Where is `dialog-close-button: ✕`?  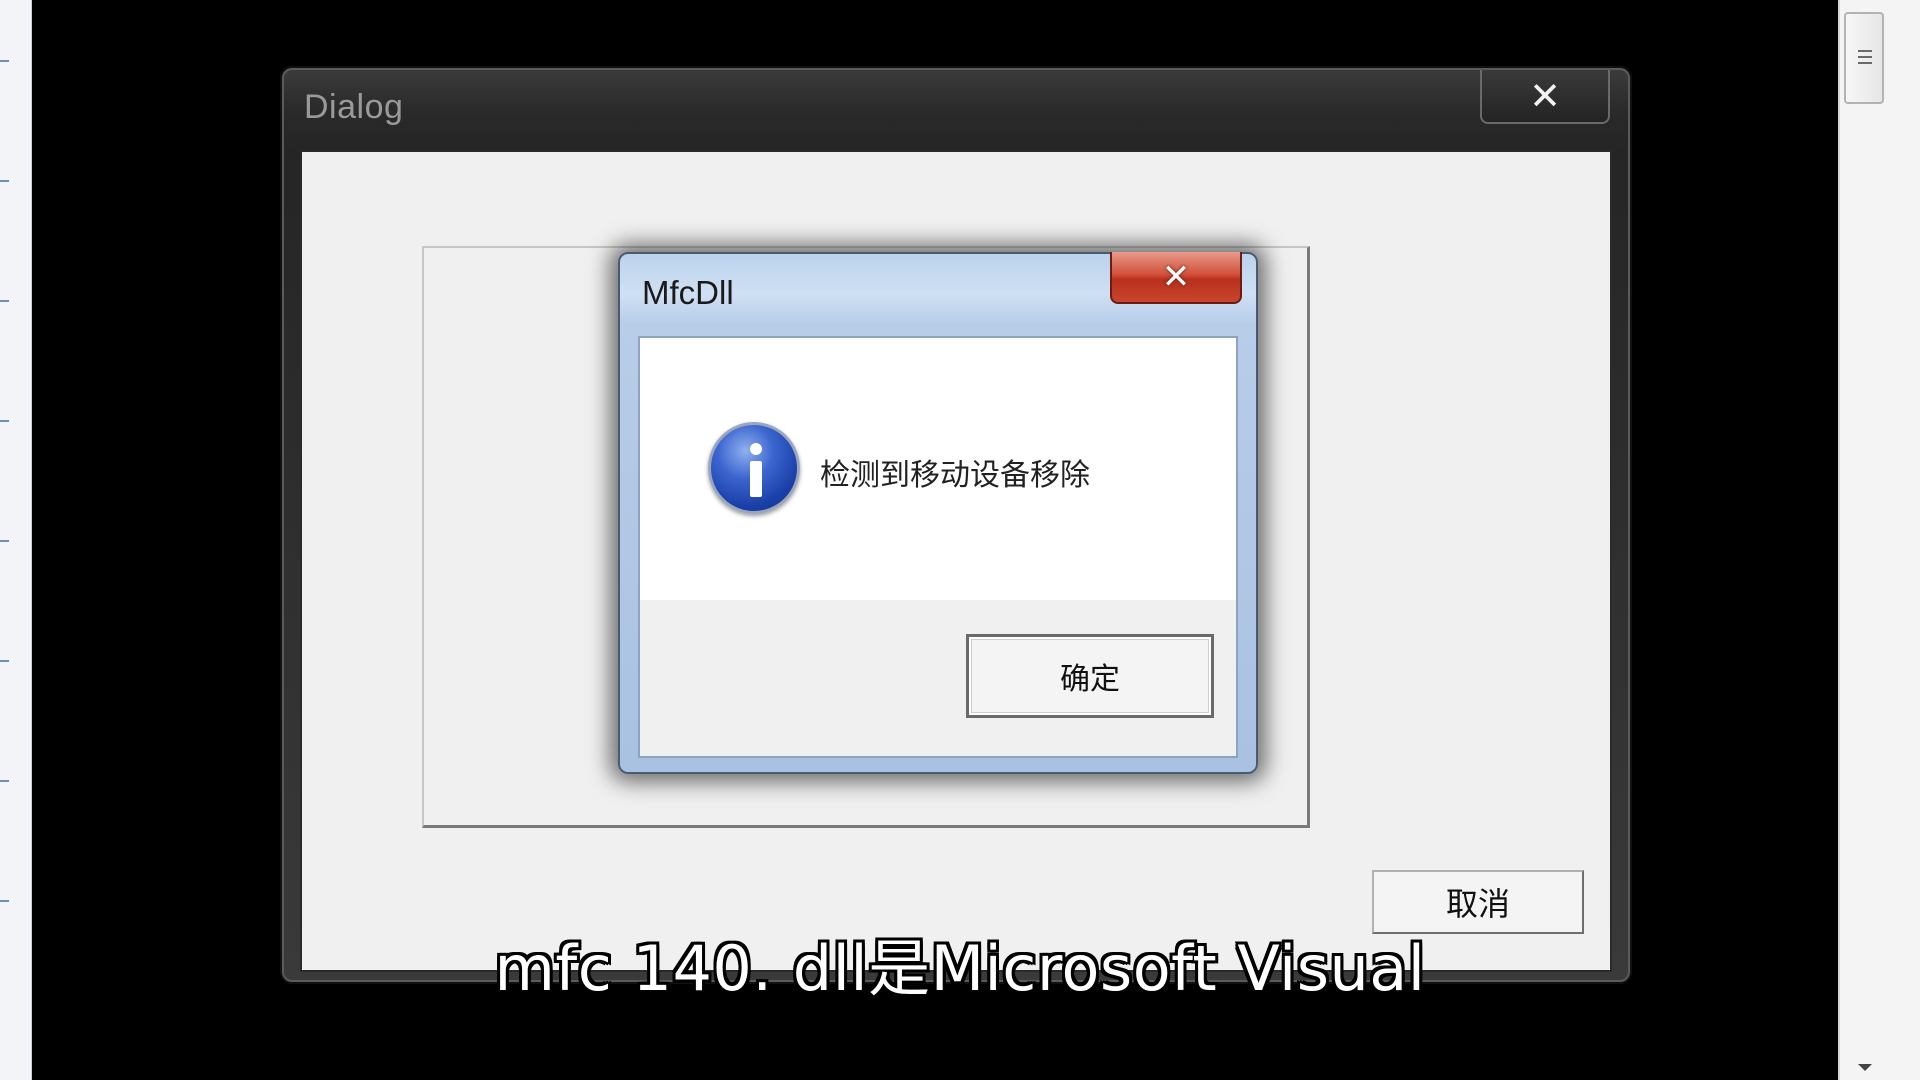
dialog-close-button: ✕ is located at coordinates (1545, 97).